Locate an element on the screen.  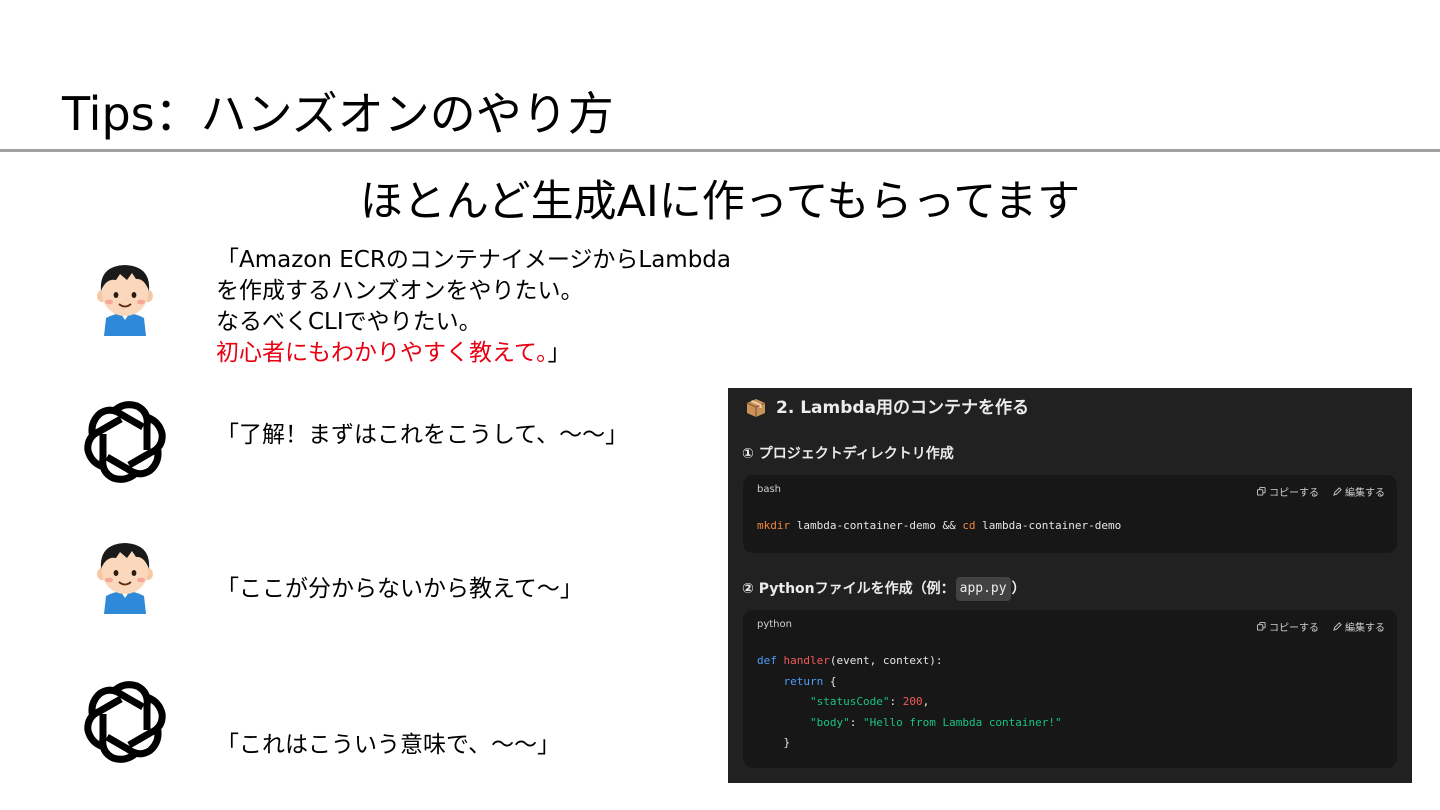
code-token: "Hello from Lambda container!" is located at coordinates (962, 722).